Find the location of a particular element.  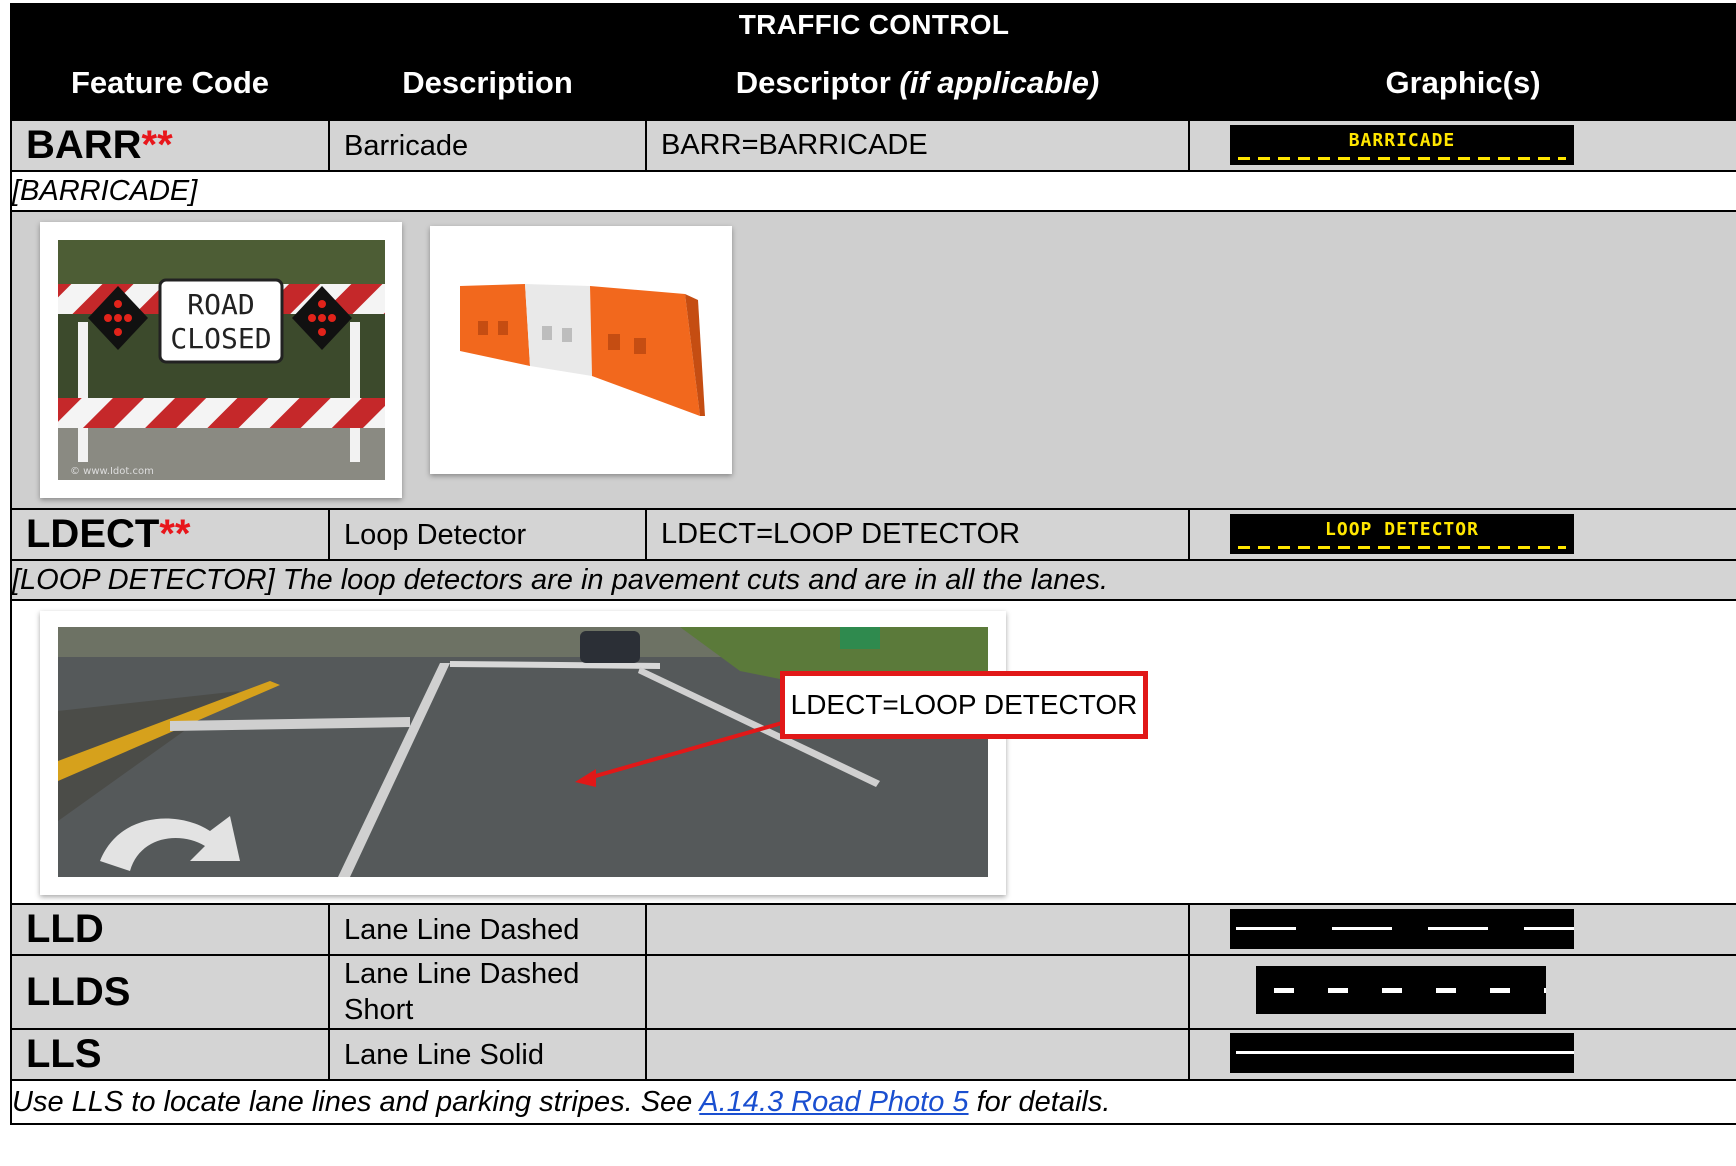

header-descriptor-label: Descriptor is located at coordinates (813, 82).